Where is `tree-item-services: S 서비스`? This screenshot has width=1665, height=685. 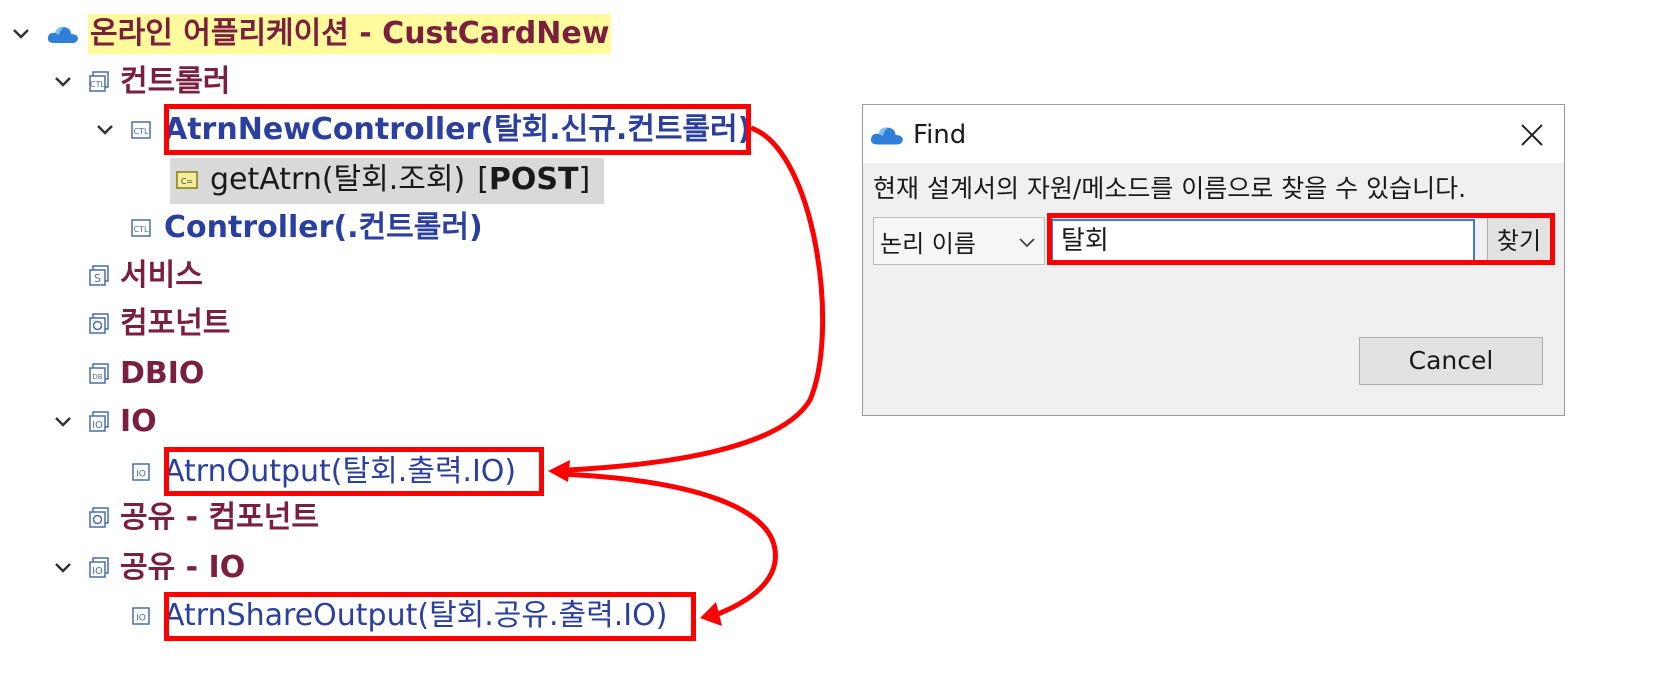
tree-item-services: S 서비스 is located at coordinates (127, 276).